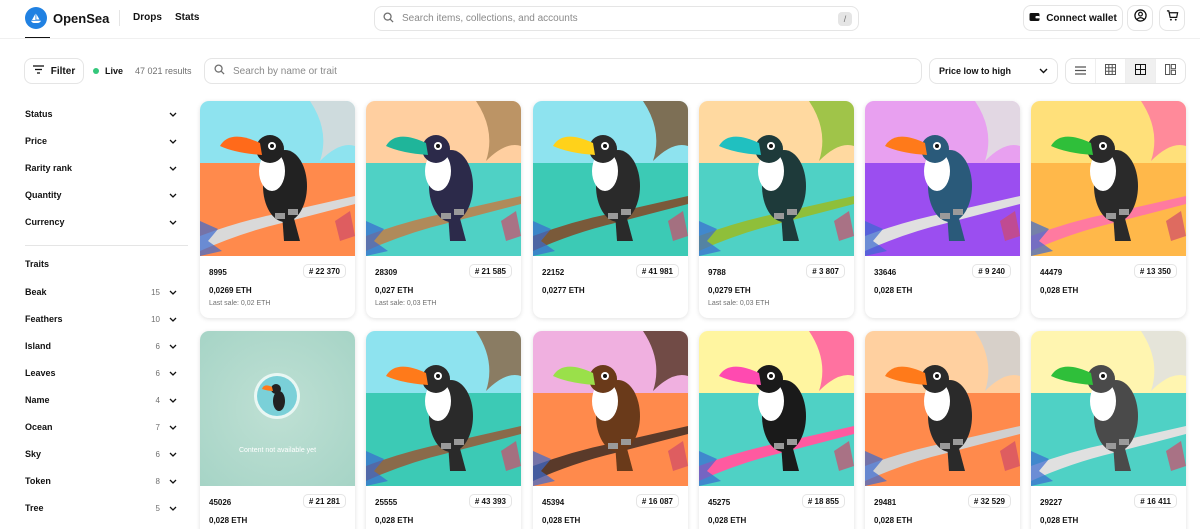 The height and width of the screenshot is (529, 1200). I want to click on nft-card-details: 22152 # 41 981 0,0277 ETH, so click(610, 287).